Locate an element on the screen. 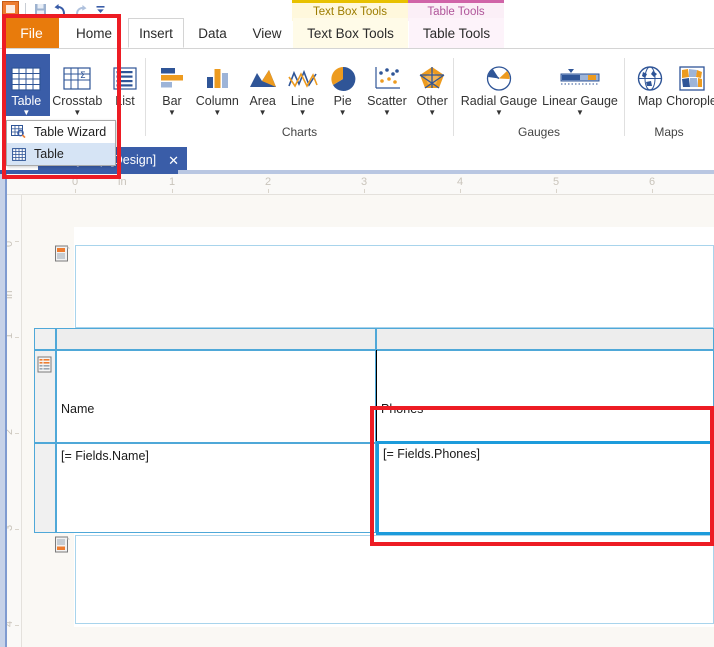 Image resolution: width=714 pixels, height=647 pixels. hruler-mark: 4 is located at coordinates (460, 182).